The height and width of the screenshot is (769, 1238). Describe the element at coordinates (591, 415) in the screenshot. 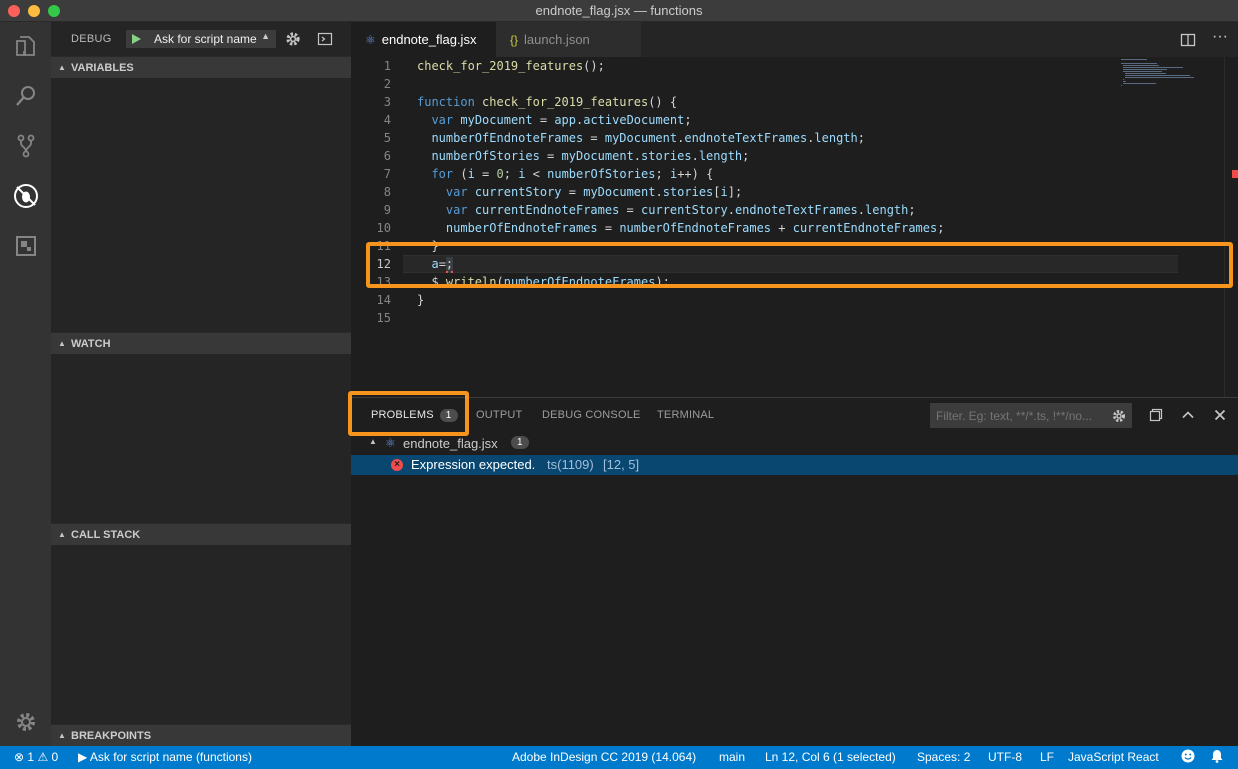

I see `tab-debug-console: DEBUG CONSOLE` at that location.